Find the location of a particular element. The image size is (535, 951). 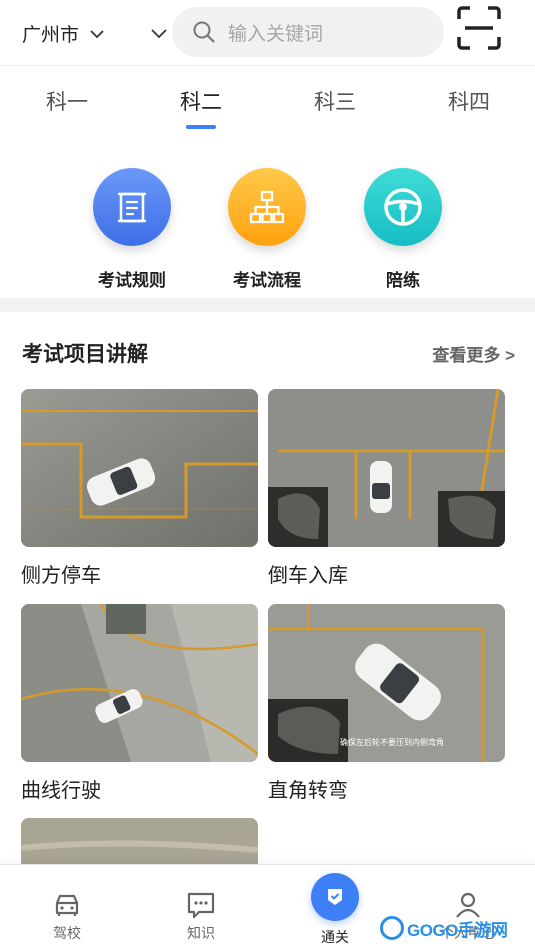

chat-icon is located at coordinates (201, 905).